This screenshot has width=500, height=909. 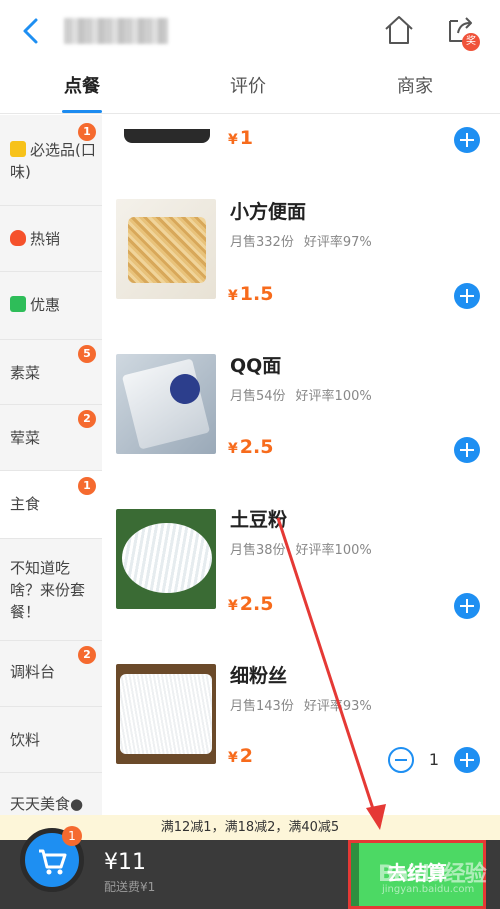 What do you see at coordinates (301, 242) in the screenshot?
I see `product-stats: 月售332份 好评率97%` at bounding box center [301, 242].